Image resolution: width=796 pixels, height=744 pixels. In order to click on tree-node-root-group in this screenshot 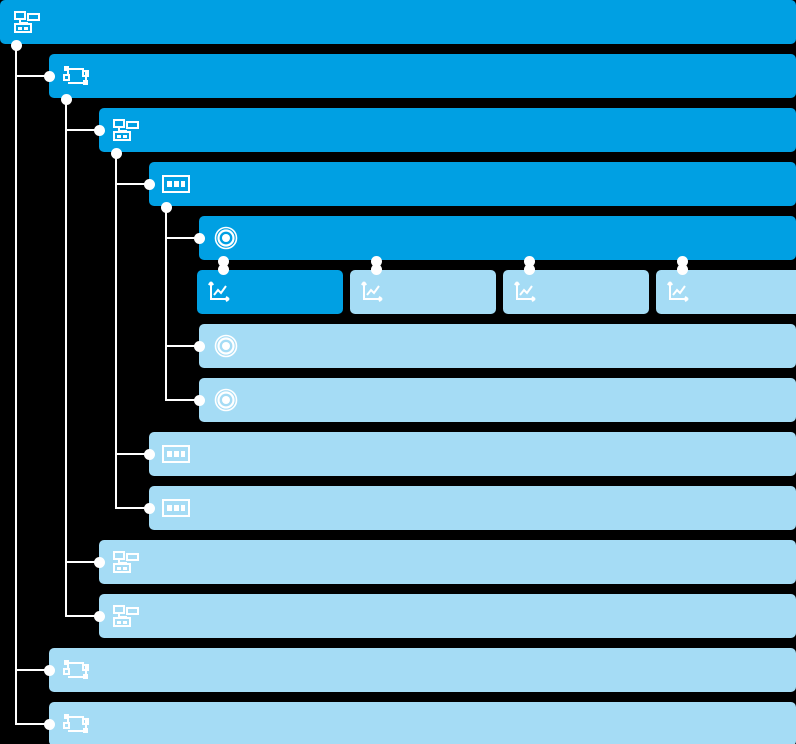, I will do `click(398, 22)`.